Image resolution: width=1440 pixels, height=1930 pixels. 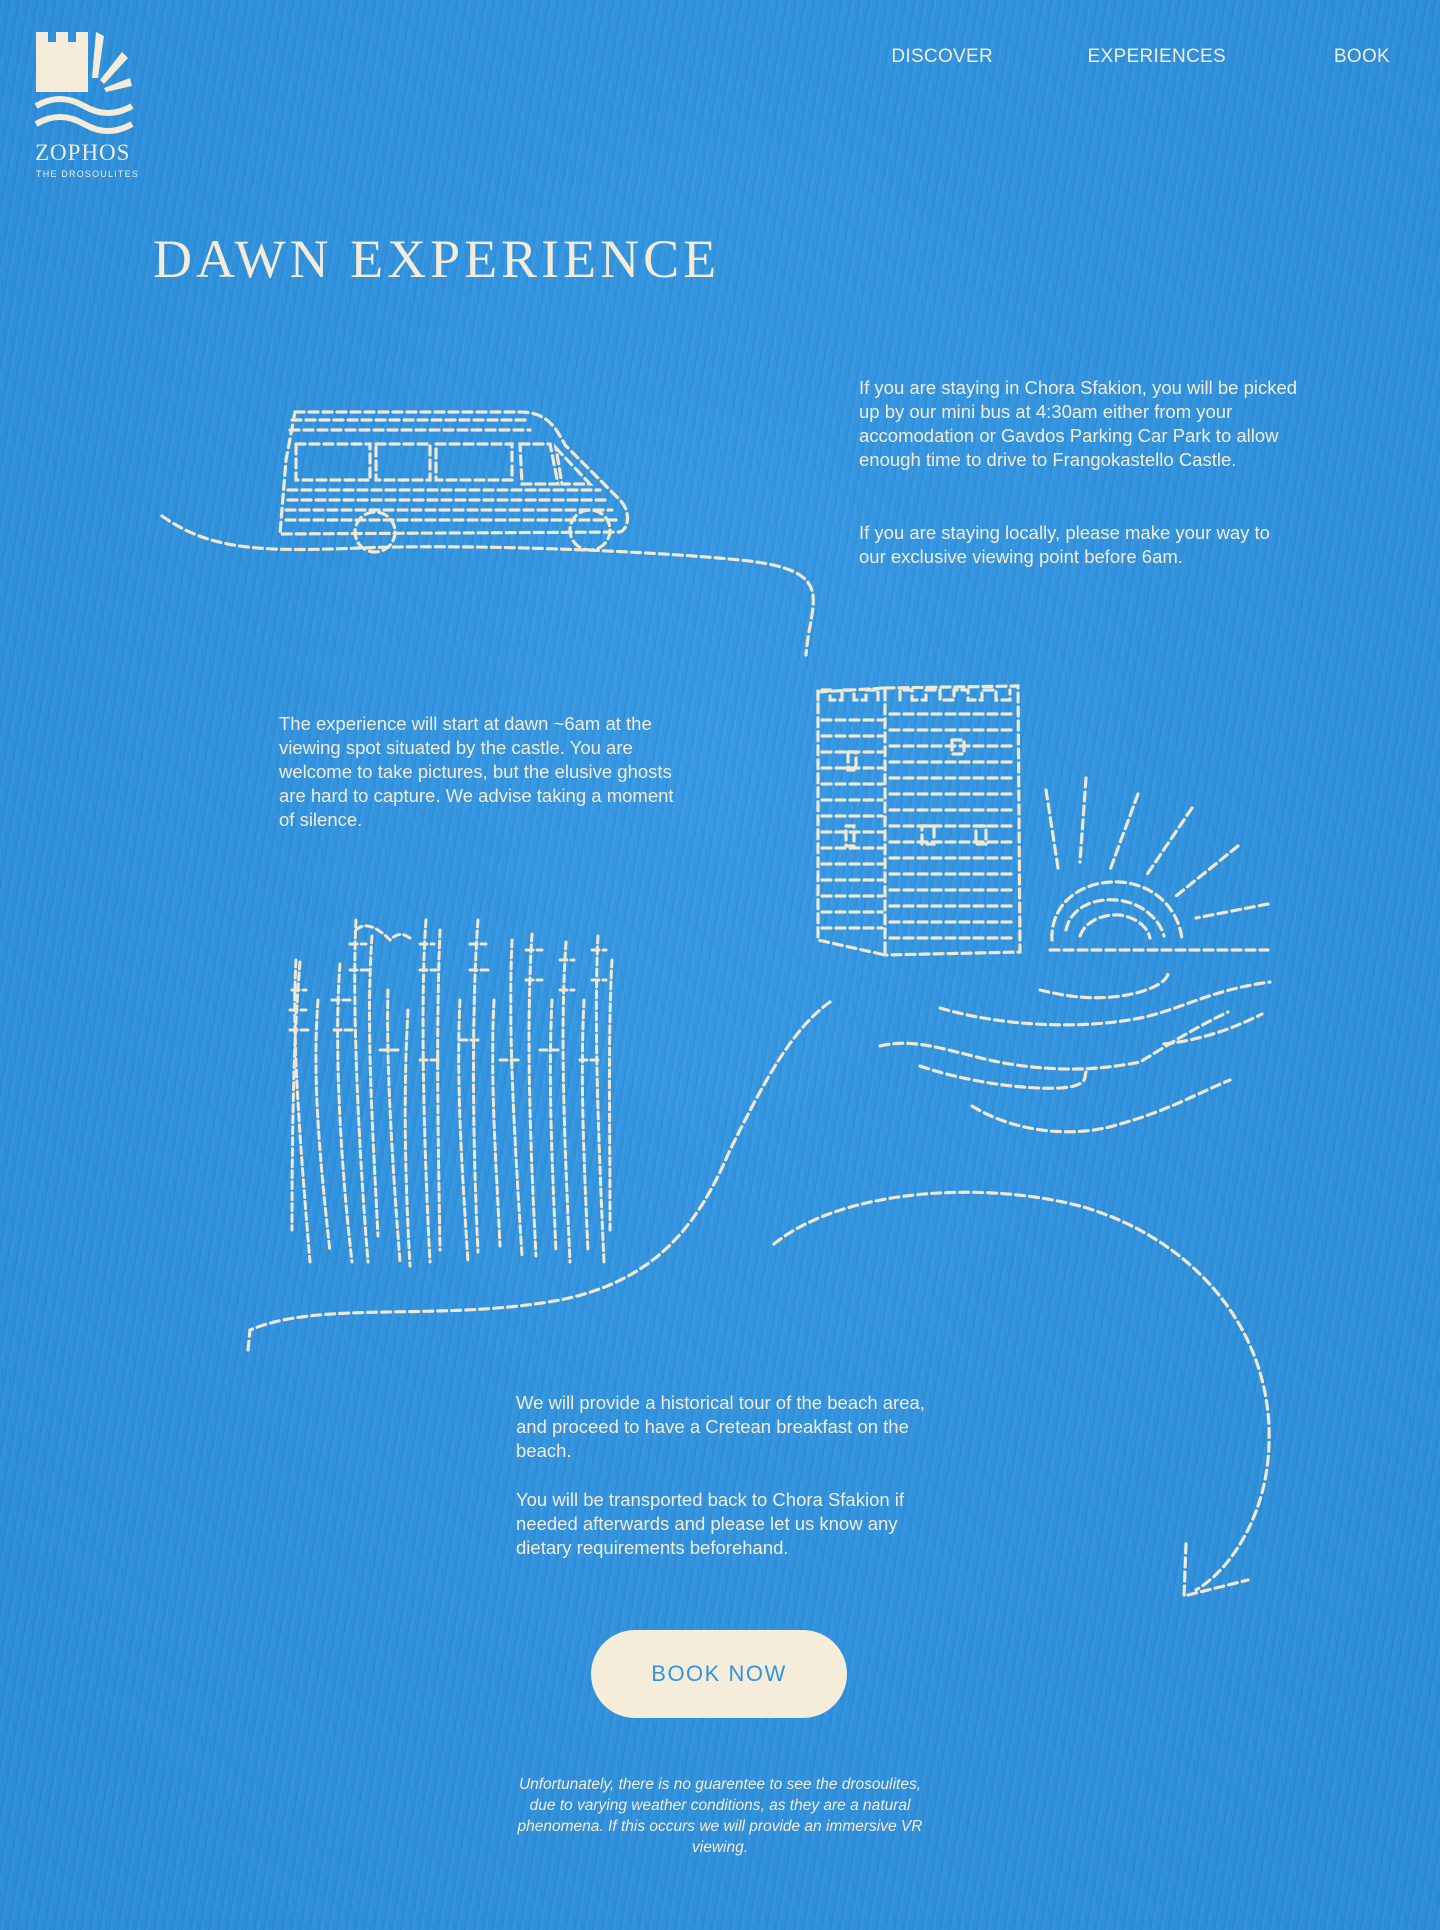 I want to click on book-now-button: BOOK NOW, so click(x=719, y=1674).